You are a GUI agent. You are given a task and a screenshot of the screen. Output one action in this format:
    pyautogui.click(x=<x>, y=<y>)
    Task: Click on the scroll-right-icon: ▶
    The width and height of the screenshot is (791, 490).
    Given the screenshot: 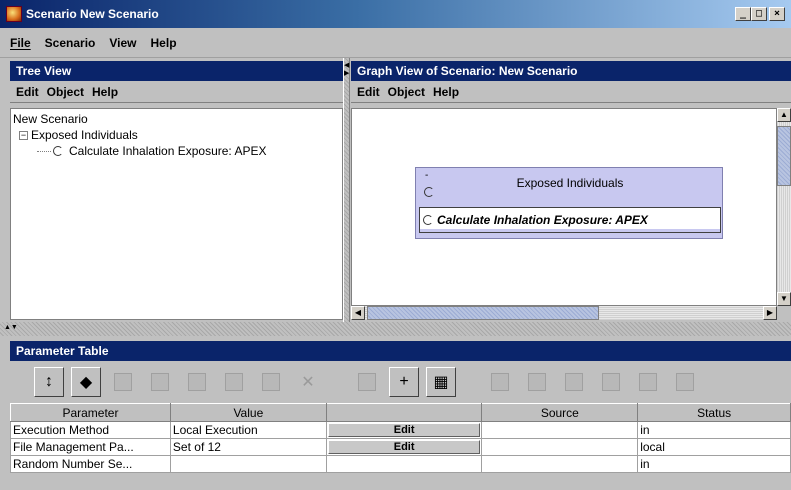 What is the action you would take?
    pyautogui.click(x=770, y=313)
    